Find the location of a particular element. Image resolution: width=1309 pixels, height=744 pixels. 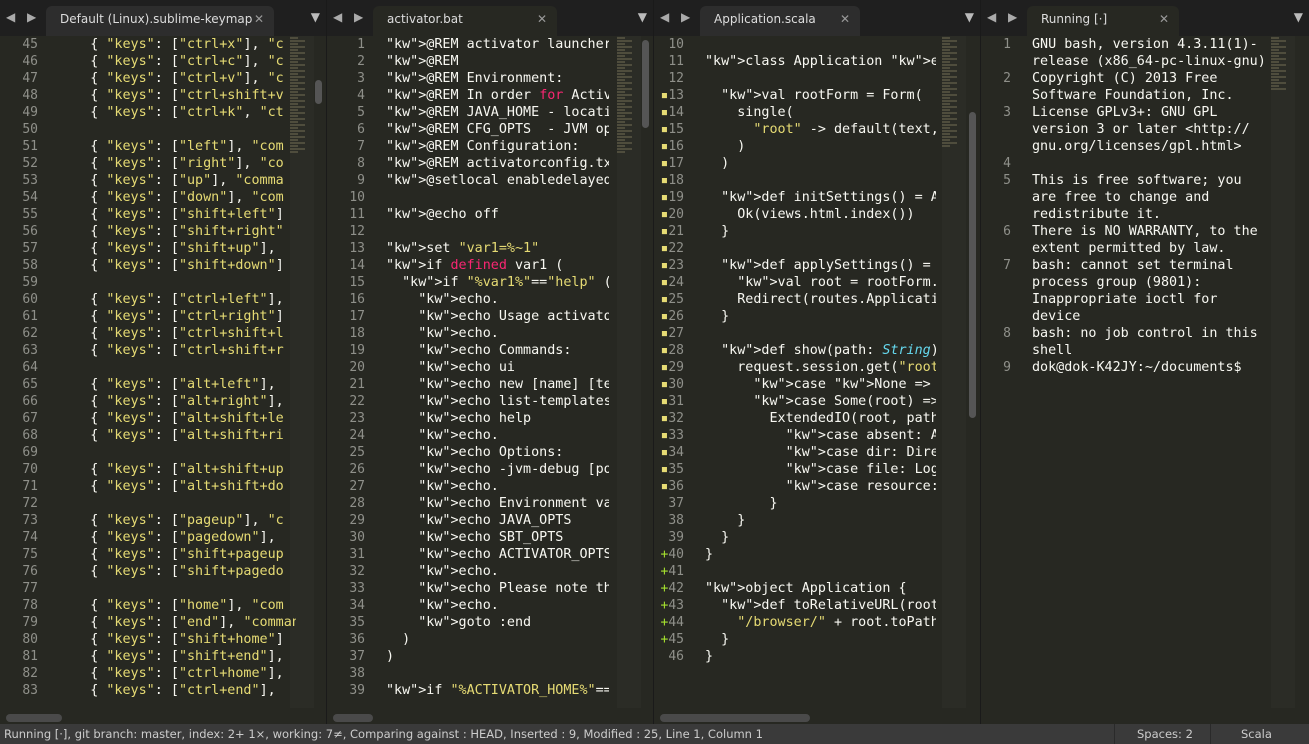

line-number: 80 is located at coordinates (30, 639).